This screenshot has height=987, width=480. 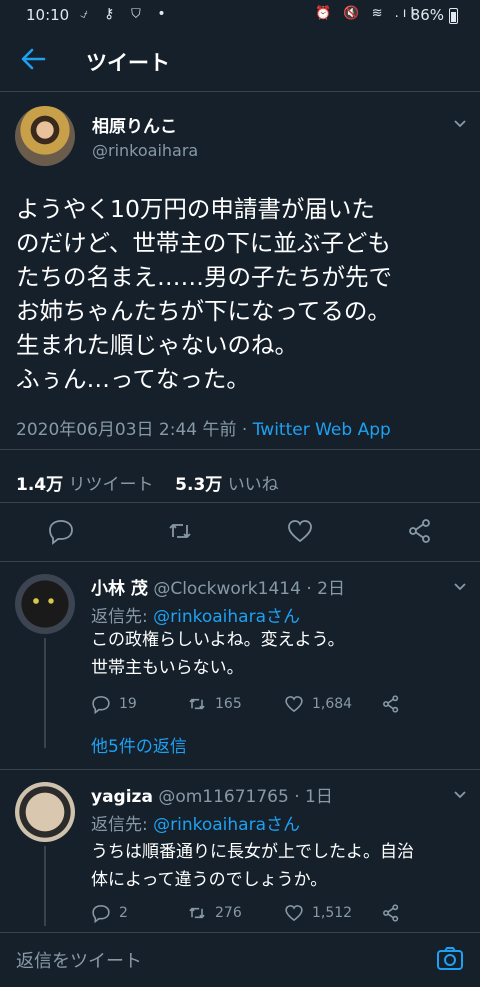 I want to click on retweet-count: 276, so click(x=228, y=913).